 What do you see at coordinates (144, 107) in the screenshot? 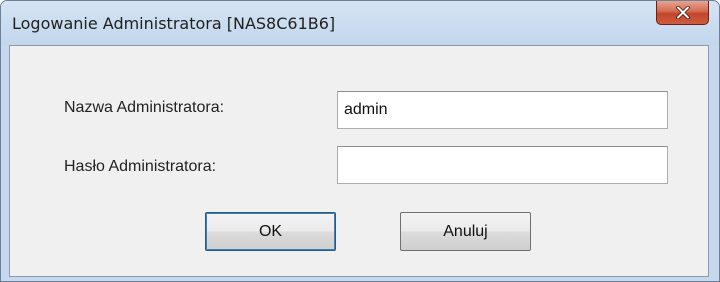
I see `username-label: Nazwa Administratora:` at bounding box center [144, 107].